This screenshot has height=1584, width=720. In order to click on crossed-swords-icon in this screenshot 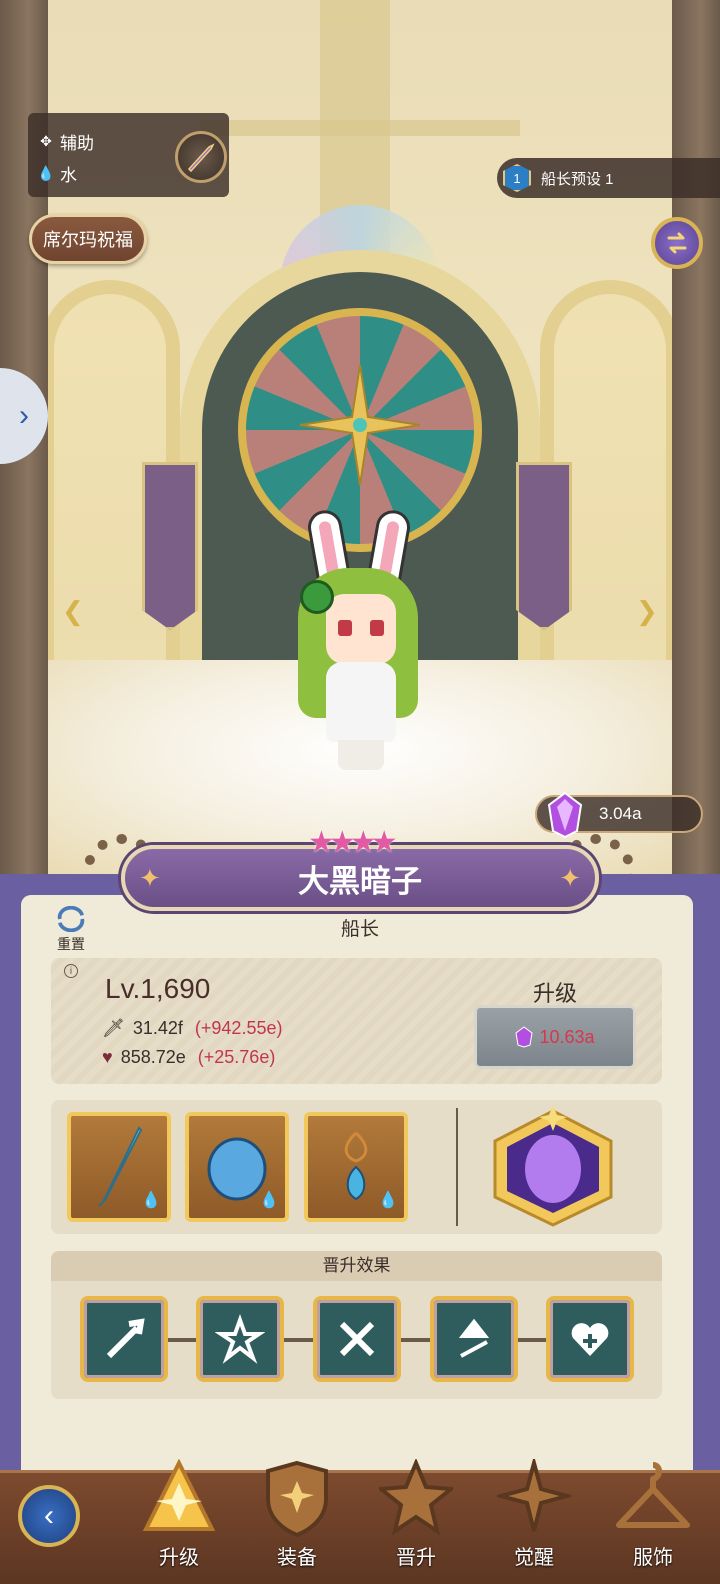, I will do `click(357, 1339)`.